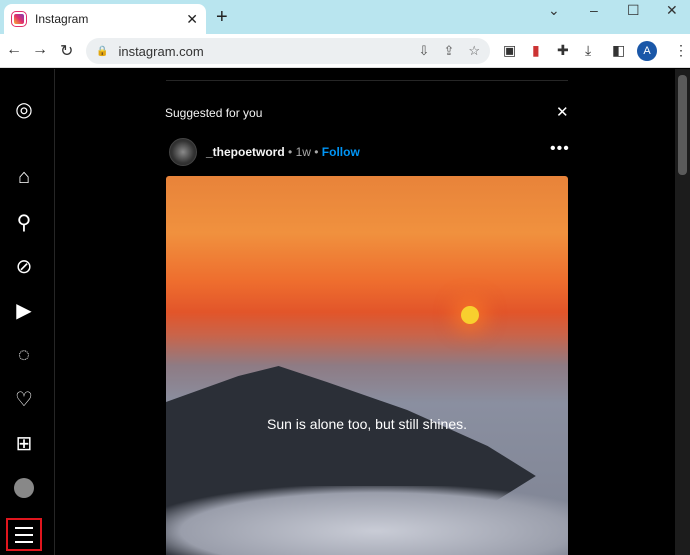 The image size is (690, 555). I want to click on share-icon: ⇪, so click(448, 51).